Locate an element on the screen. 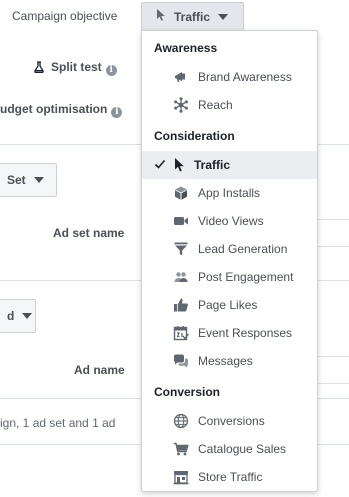 The width and height of the screenshot is (349, 497). calendar-icon is located at coordinates (181, 333).